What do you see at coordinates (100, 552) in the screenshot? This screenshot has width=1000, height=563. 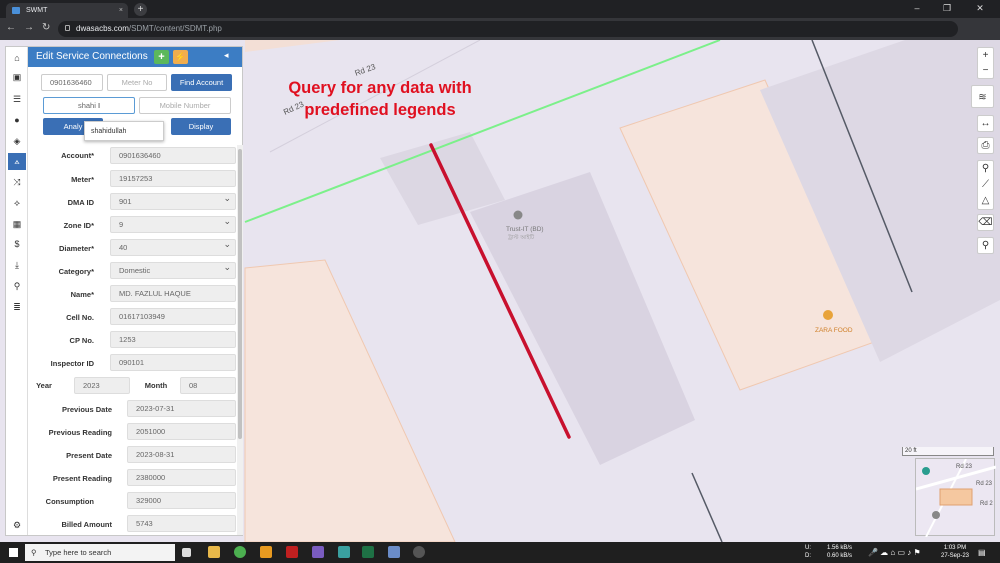 I see `taskbar-search-input: ⚲ Type here to search` at bounding box center [100, 552].